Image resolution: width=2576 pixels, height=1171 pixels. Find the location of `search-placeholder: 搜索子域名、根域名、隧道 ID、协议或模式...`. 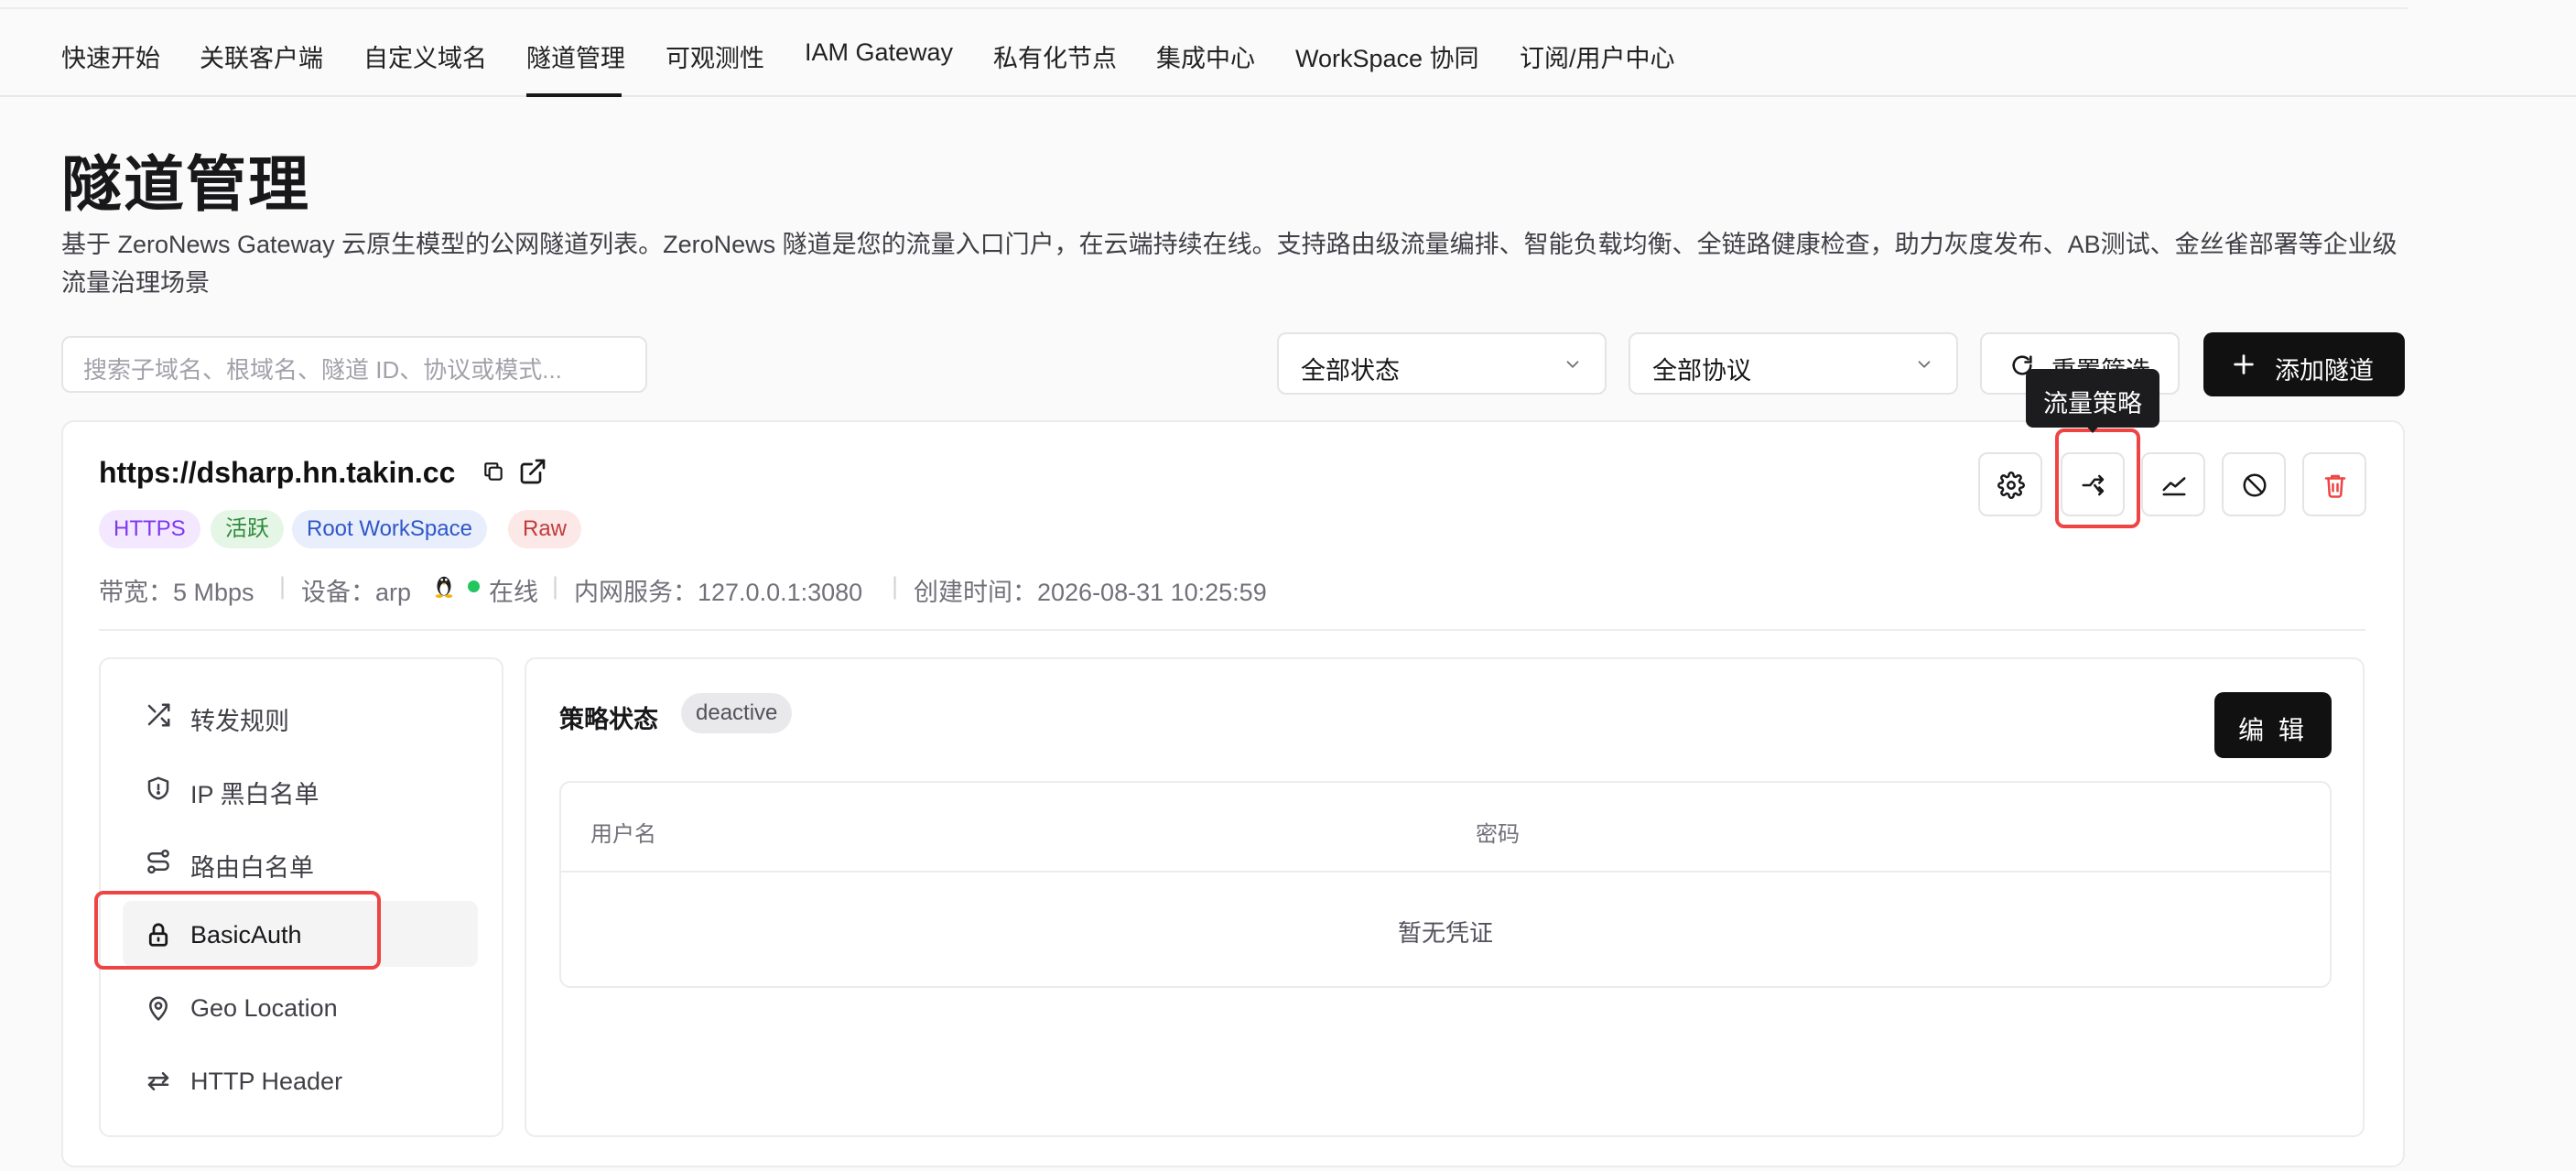

search-placeholder: 搜索子域名、根域名、隧道 ID、协议或模式... is located at coordinates (323, 370).